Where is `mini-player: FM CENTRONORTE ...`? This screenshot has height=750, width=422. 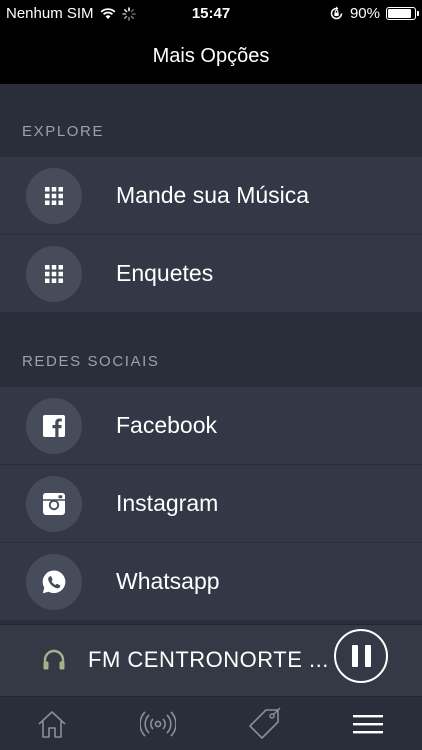 mini-player: FM CENTRONORTE ... is located at coordinates (211, 660).